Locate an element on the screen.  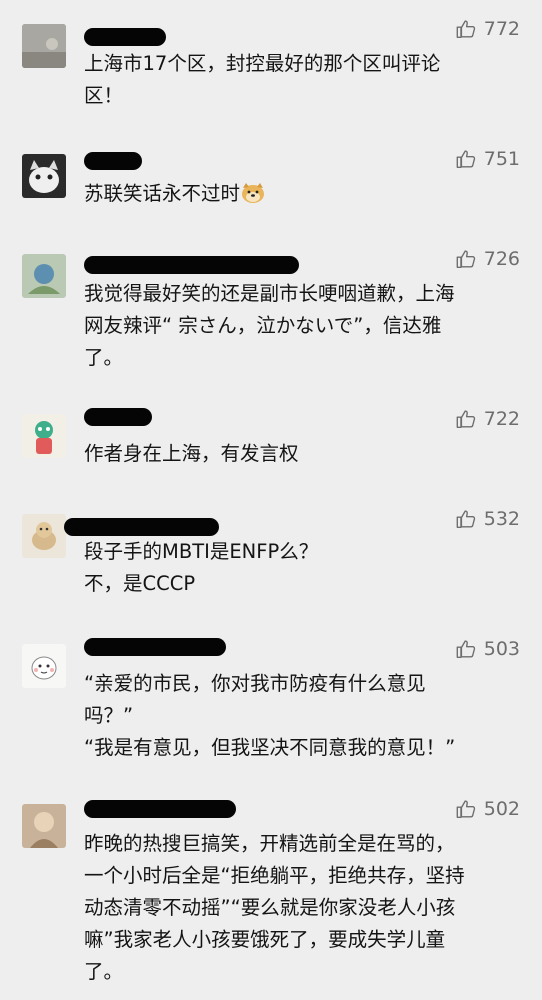
like-button: 751 is located at coordinates (487, 159).